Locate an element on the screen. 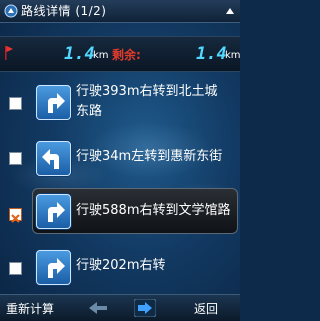  step-text: 行驶202m右转 is located at coordinates (121, 265).